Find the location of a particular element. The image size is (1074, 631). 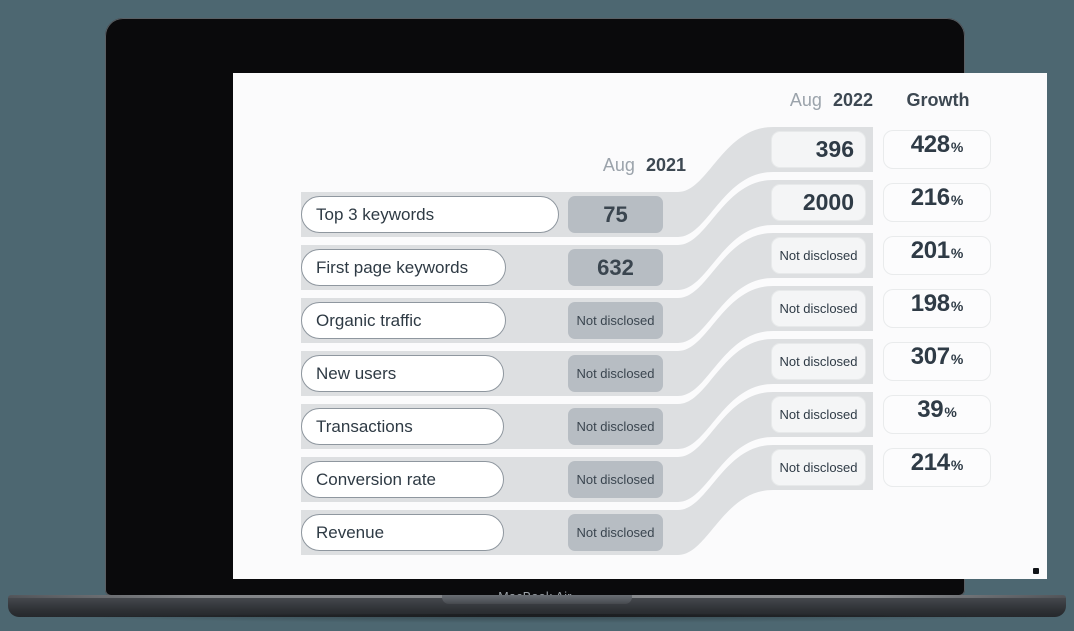

growth-value: 216 is located at coordinates (930, 197).